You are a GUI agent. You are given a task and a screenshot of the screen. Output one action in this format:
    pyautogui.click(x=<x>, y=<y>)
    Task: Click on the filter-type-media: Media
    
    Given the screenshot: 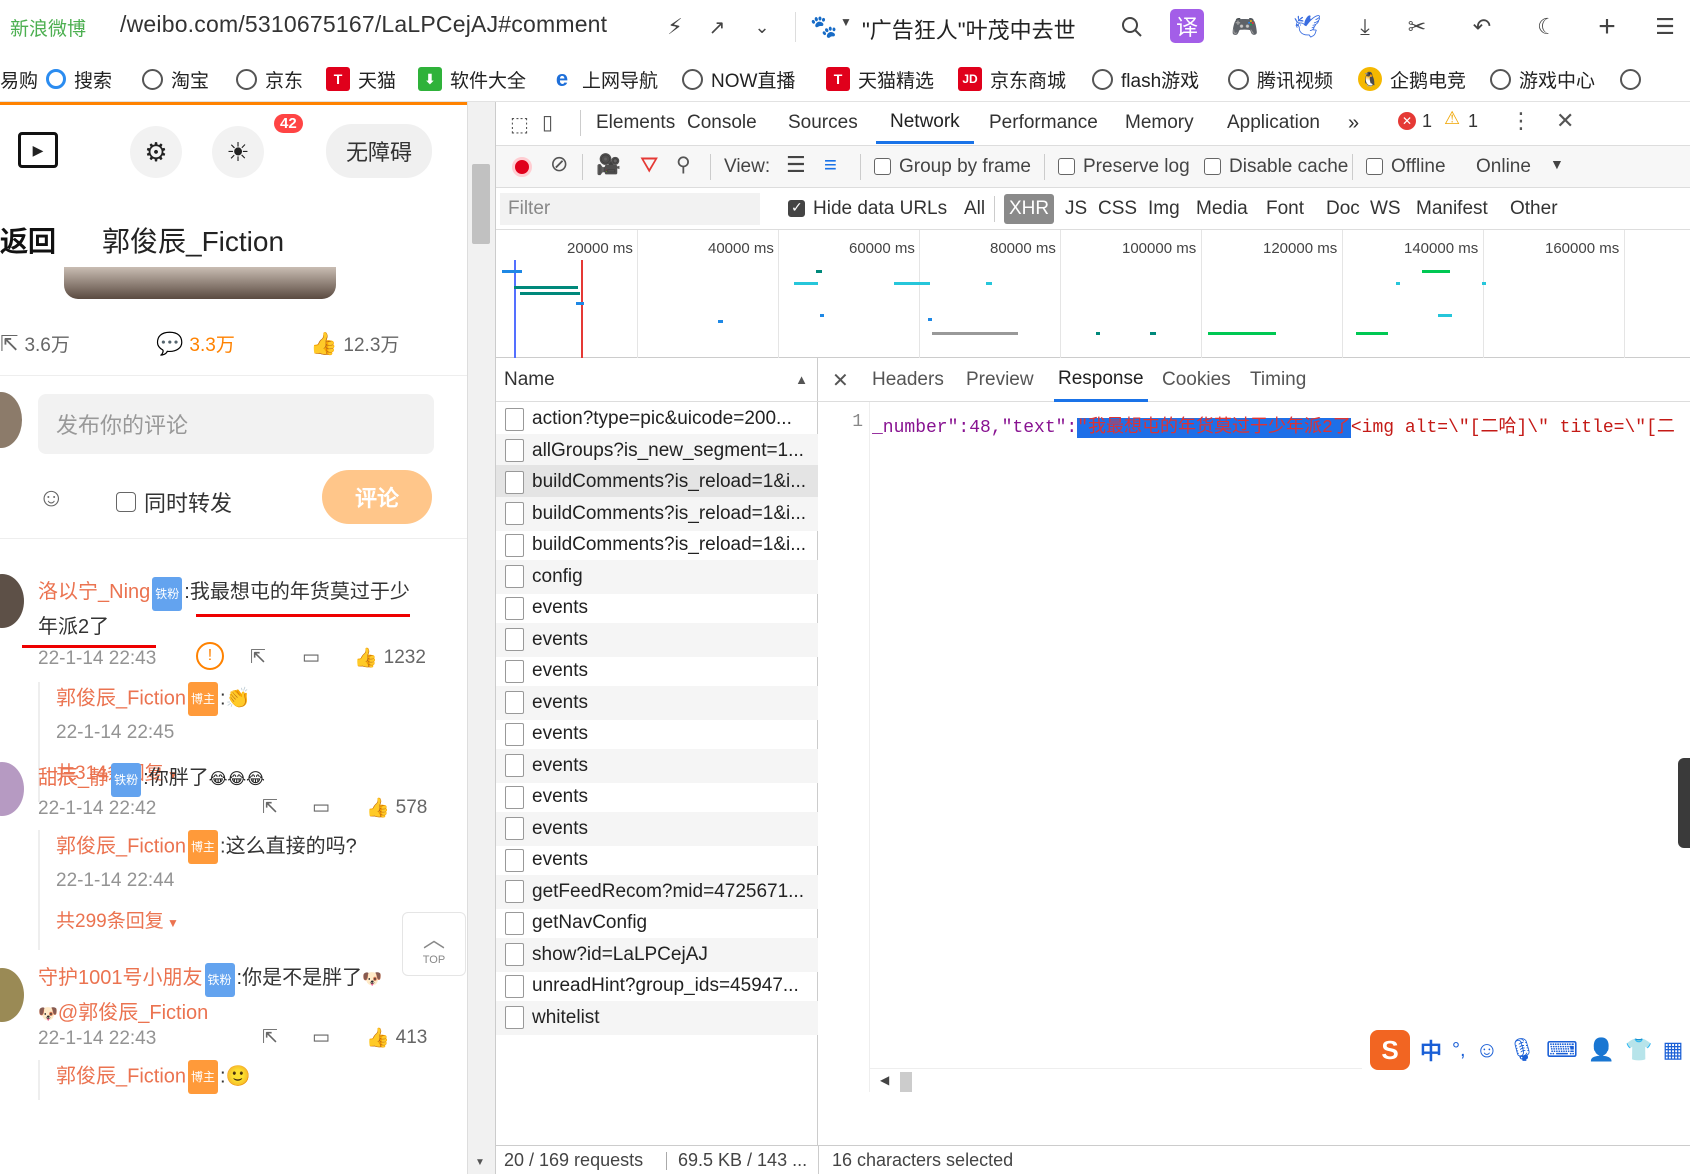 What is the action you would take?
    pyautogui.click(x=1222, y=209)
    